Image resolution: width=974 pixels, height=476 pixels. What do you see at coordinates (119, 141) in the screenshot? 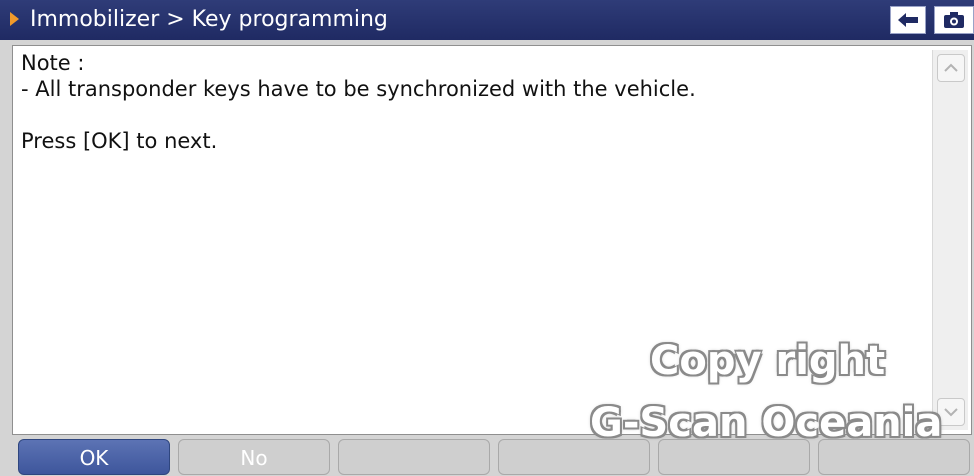
I see `instruction-line: Press [OK] to next.` at bounding box center [119, 141].